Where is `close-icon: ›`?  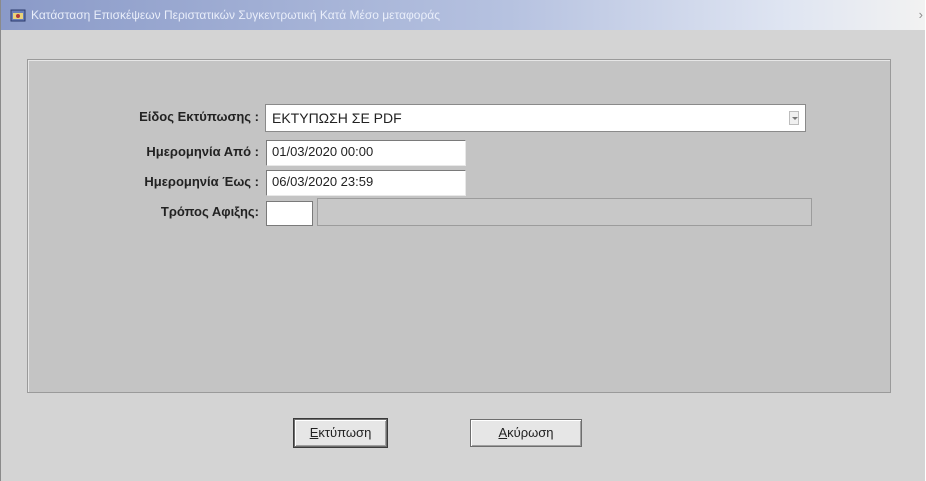 close-icon: › is located at coordinates (921, 14).